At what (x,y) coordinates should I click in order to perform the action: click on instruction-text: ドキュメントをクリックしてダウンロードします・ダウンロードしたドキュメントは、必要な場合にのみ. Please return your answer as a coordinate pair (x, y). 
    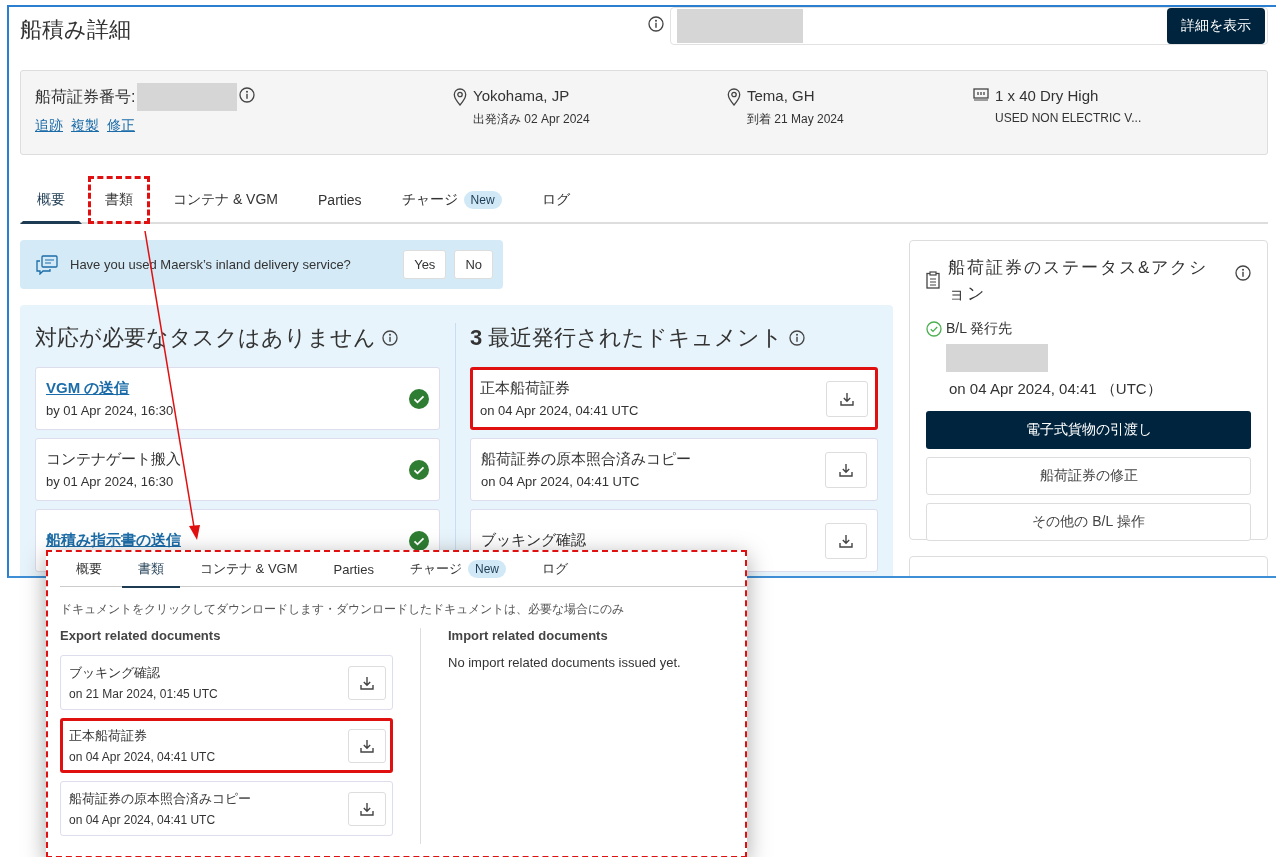
    Looking at the image, I should click on (342, 609).